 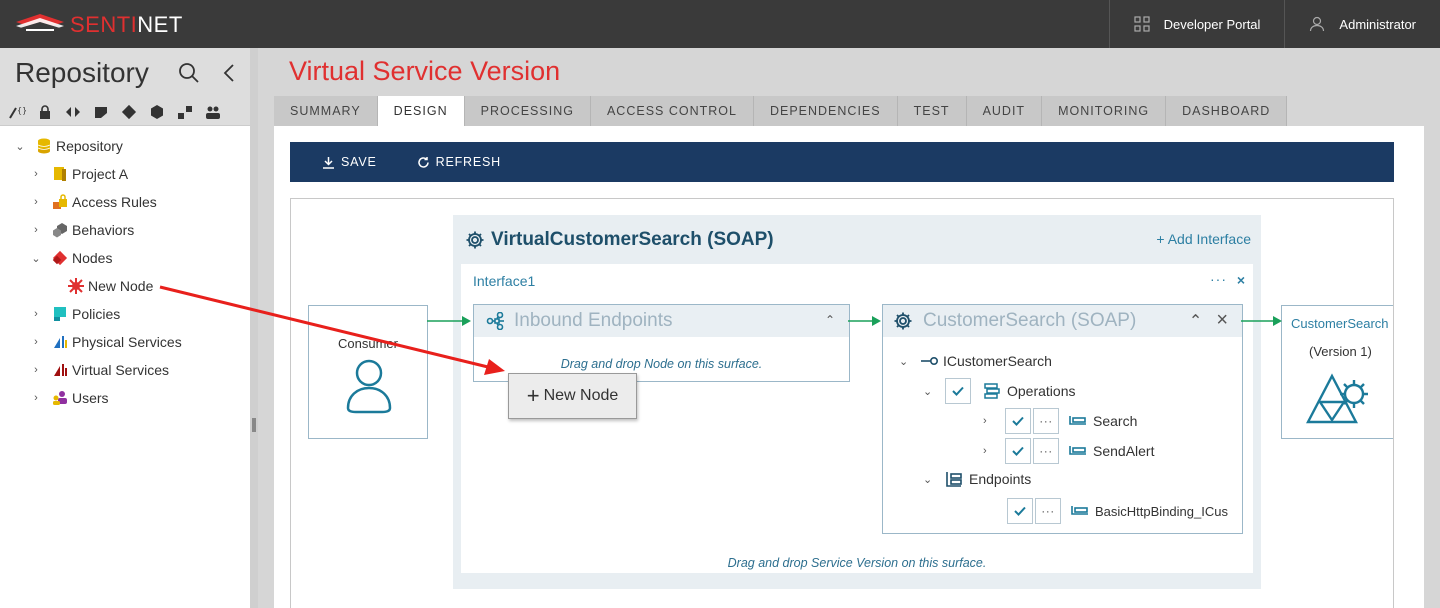 What do you see at coordinates (125, 146) in the screenshot?
I see `tree-item-repository: ⌄ Repository` at bounding box center [125, 146].